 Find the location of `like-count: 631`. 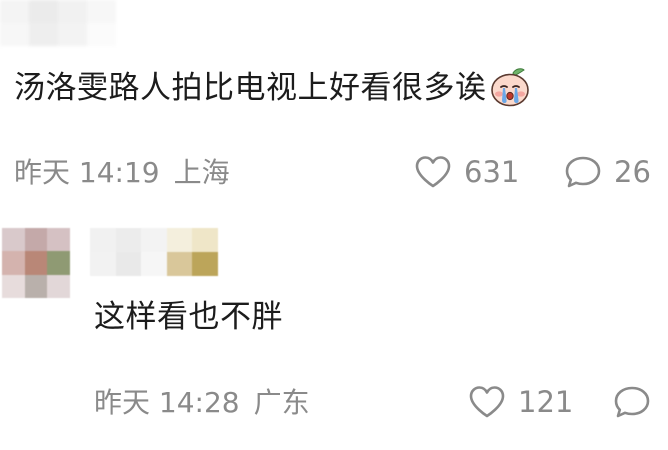

like-count: 631 is located at coordinates (492, 172).